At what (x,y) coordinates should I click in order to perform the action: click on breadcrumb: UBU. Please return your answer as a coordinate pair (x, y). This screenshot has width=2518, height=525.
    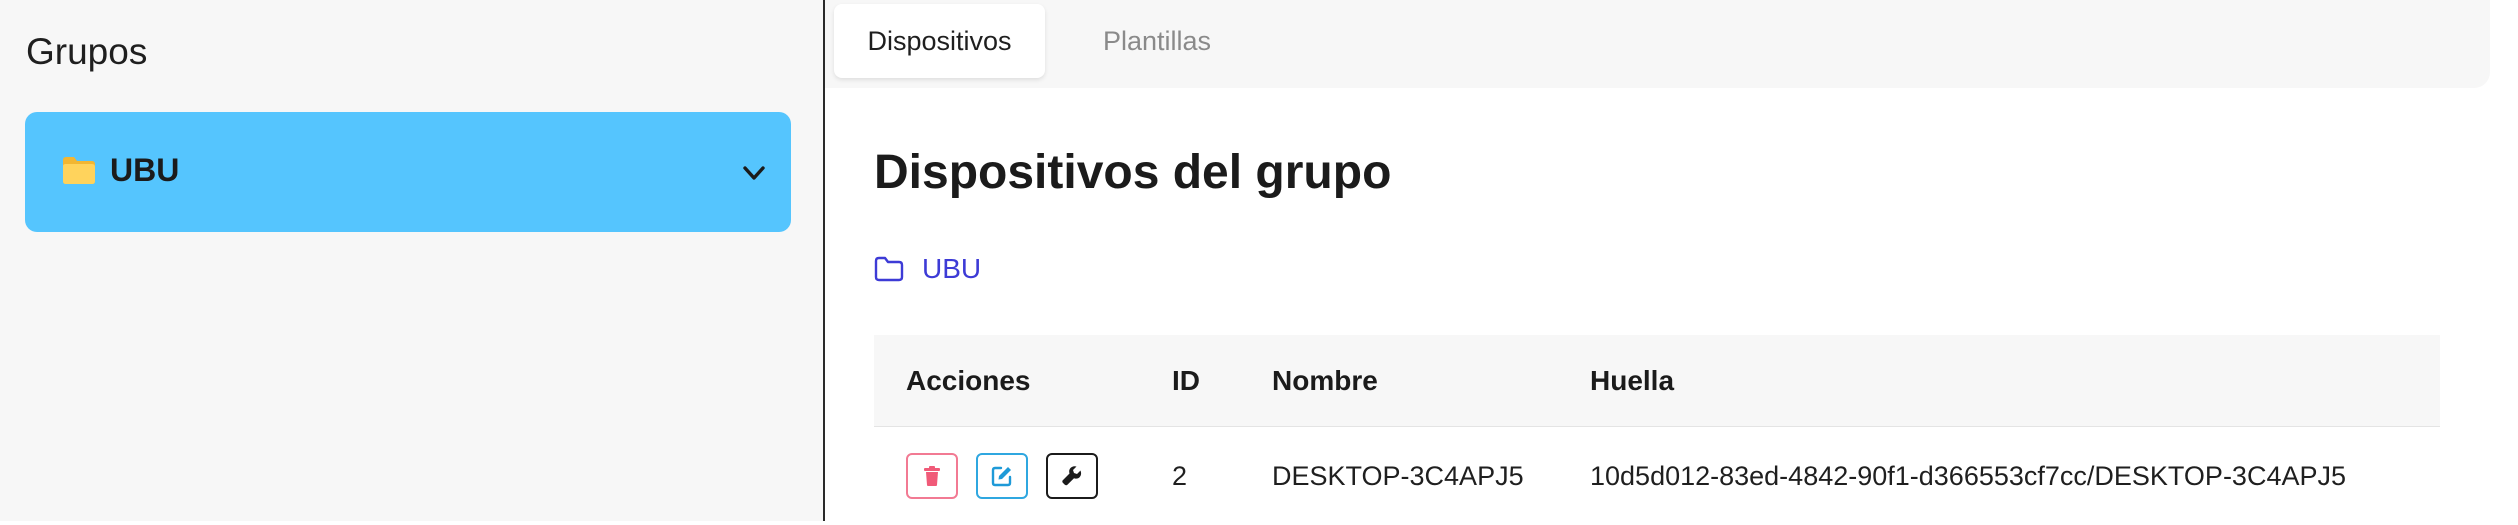
    Looking at the image, I should click on (927, 269).